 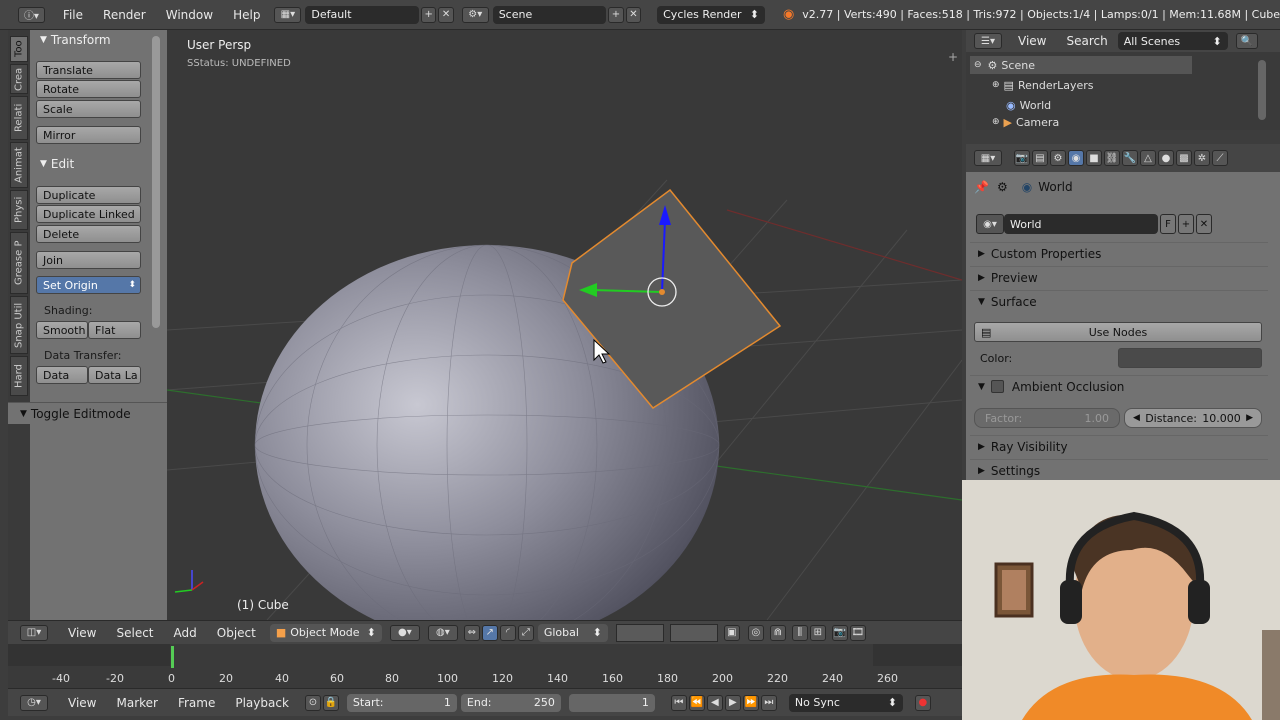 I want to click on duplicate-button: Duplicate, so click(x=88, y=195).